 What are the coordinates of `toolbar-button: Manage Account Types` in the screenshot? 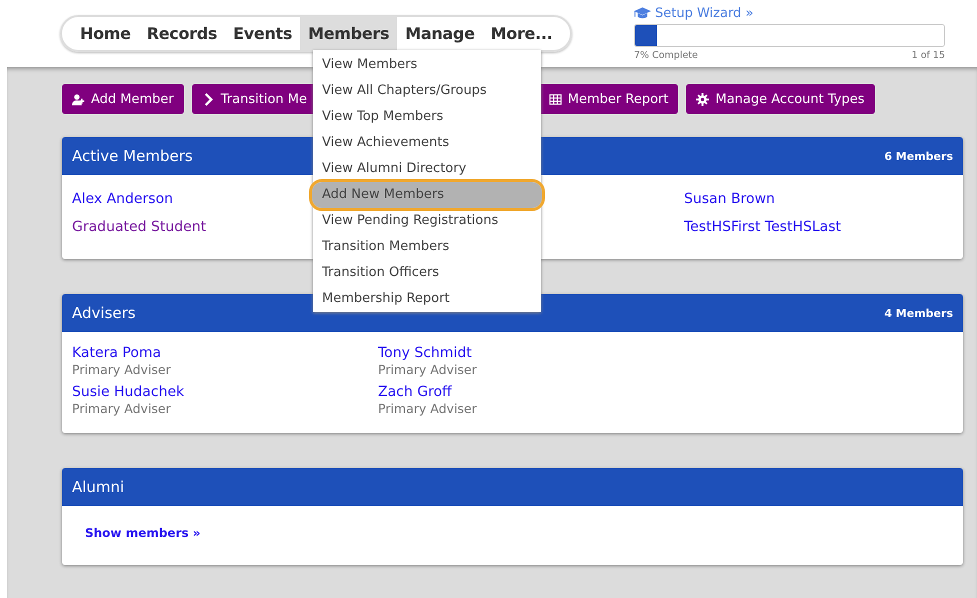 It's located at (780, 99).